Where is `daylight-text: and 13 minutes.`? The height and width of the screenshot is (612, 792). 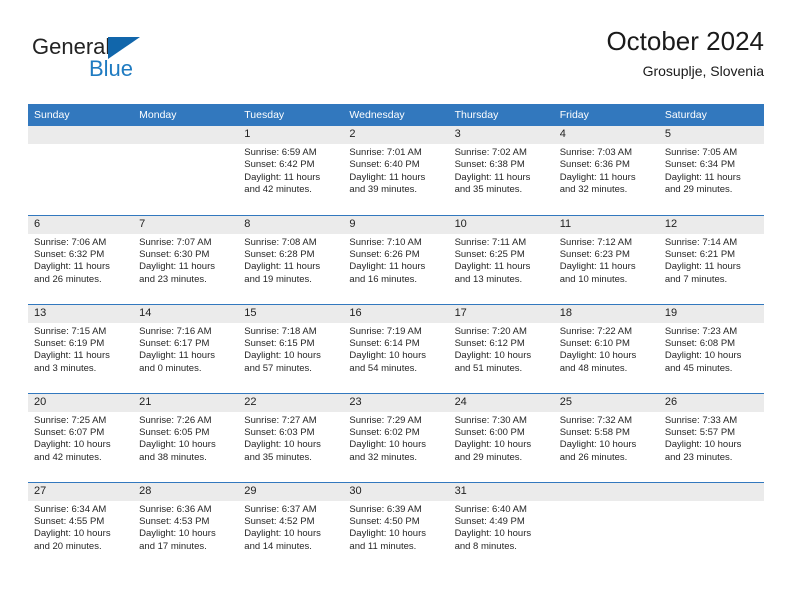
daylight-text: and 13 minutes. is located at coordinates (488, 279).